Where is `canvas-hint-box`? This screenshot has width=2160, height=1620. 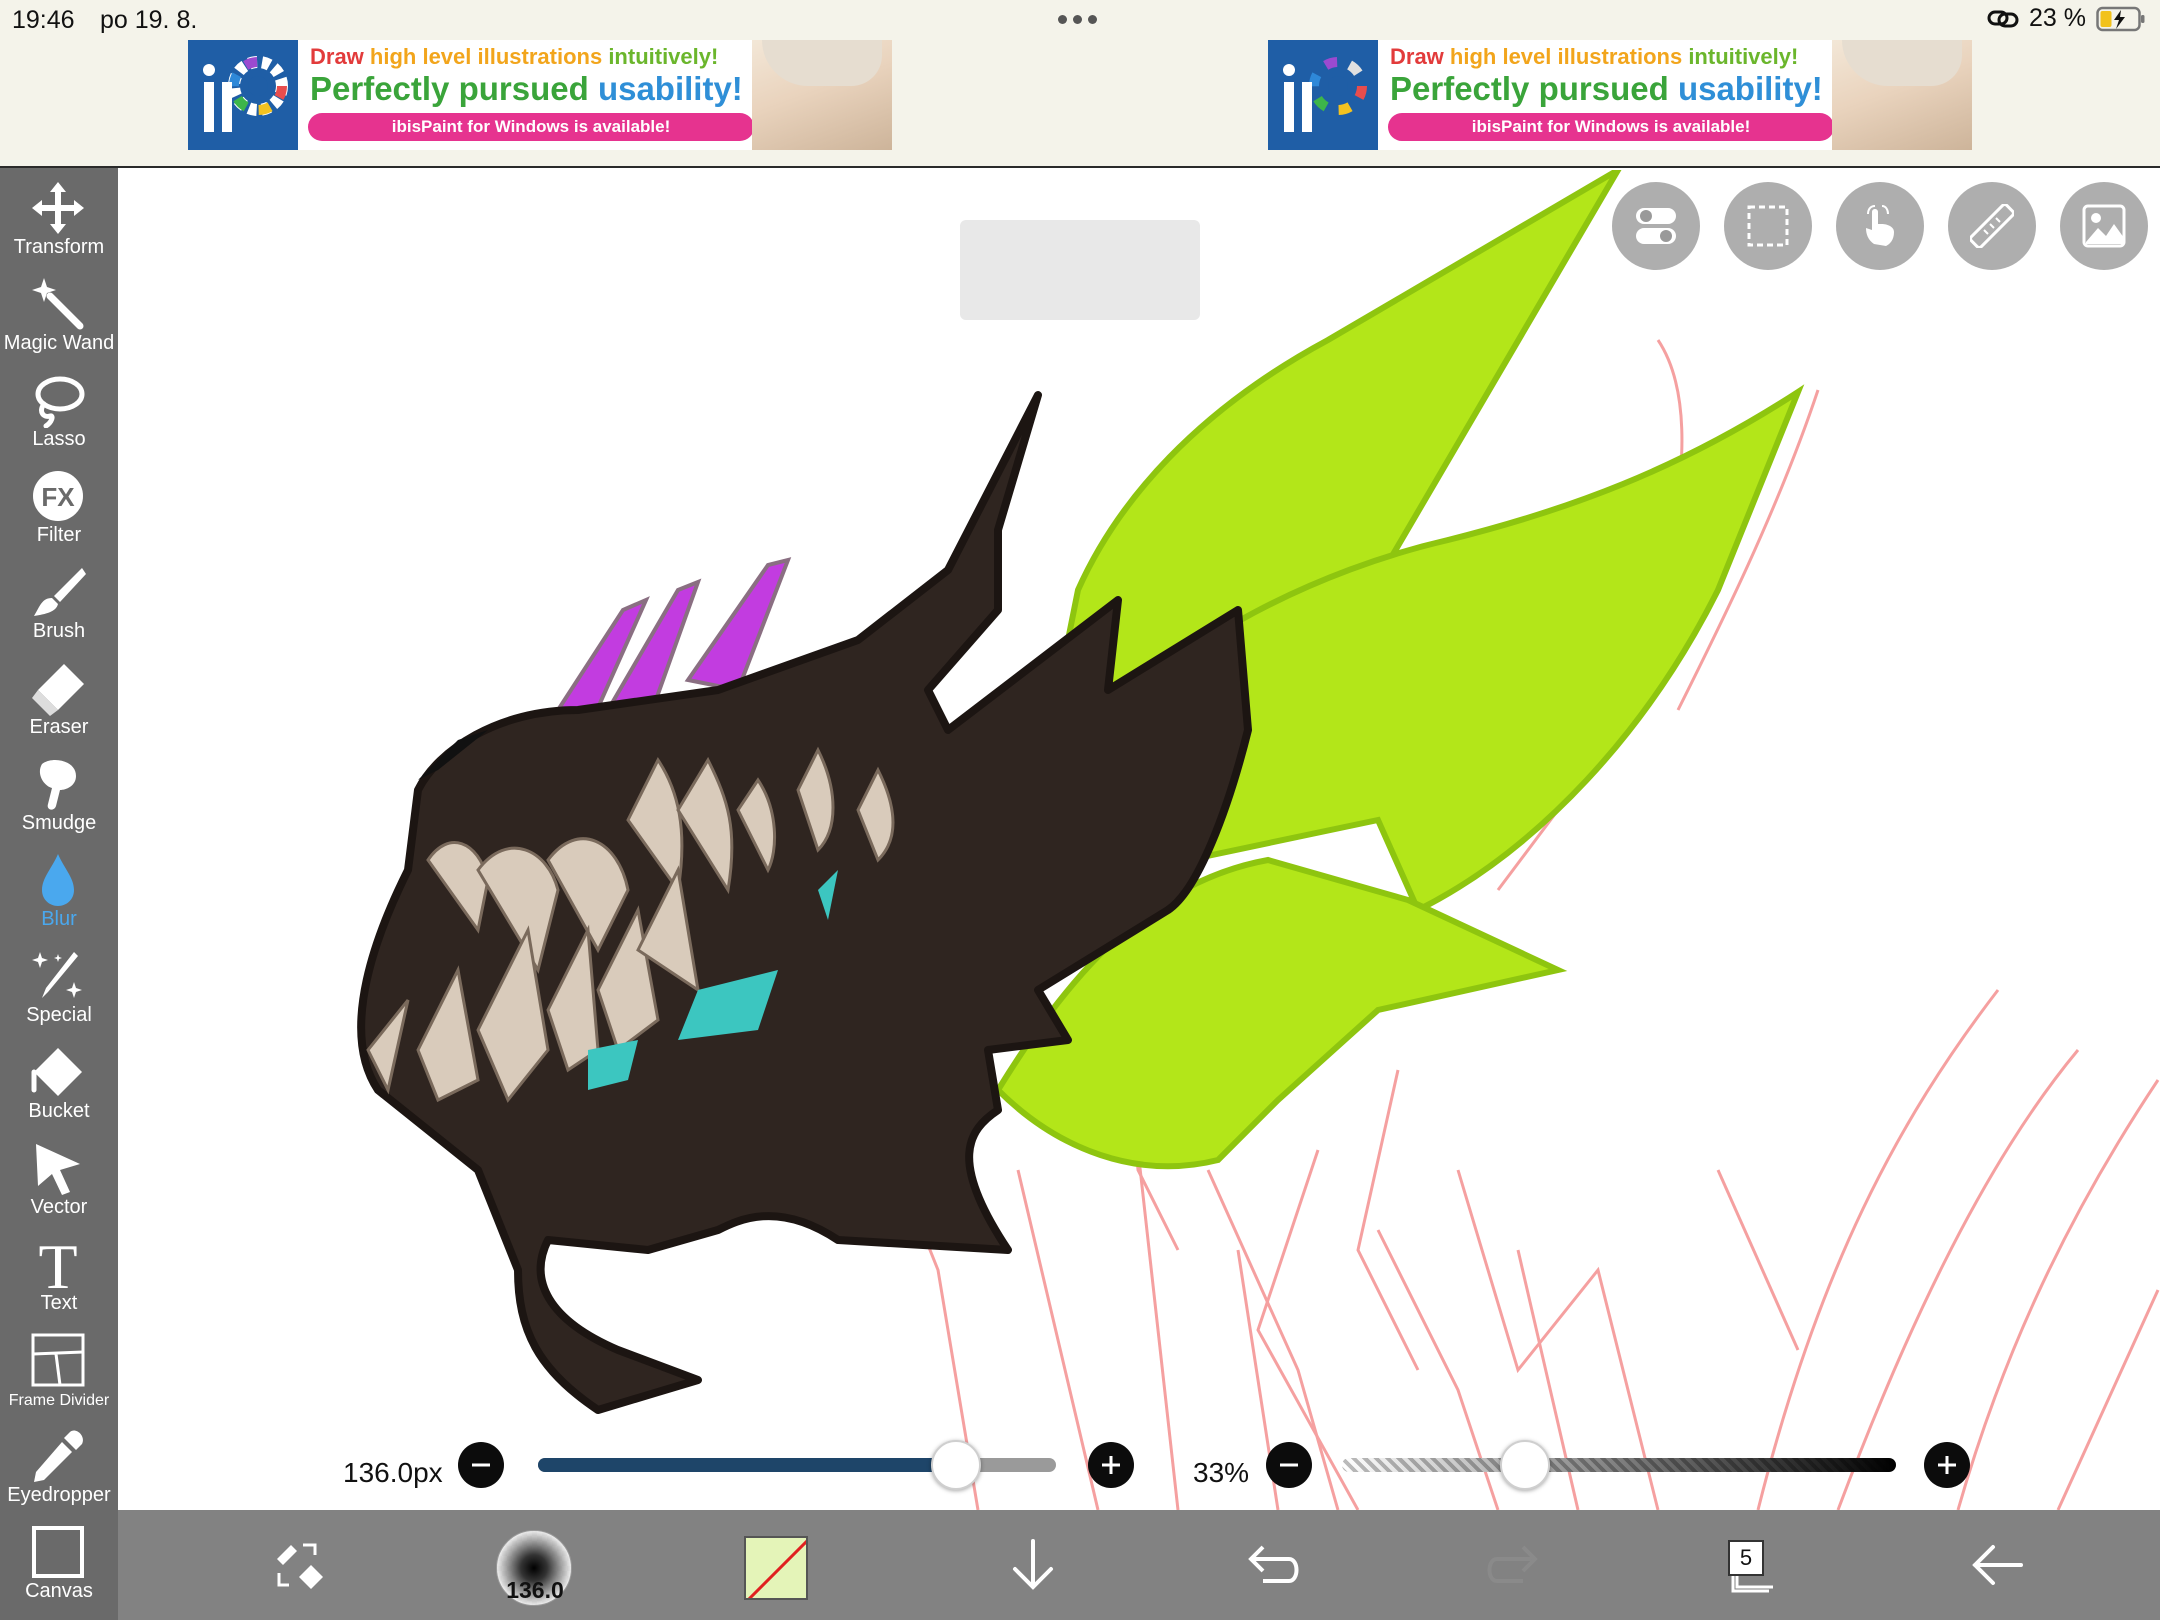
canvas-hint-box is located at coordinates (1080, 270).